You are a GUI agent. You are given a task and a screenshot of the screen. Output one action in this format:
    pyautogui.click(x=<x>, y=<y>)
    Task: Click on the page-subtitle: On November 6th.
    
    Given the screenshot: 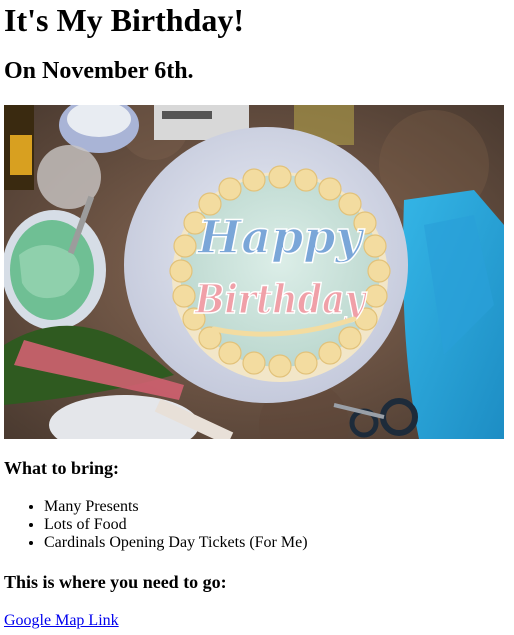 What is the action you would take?
    pyautogui.click(x=99, y=71)
    